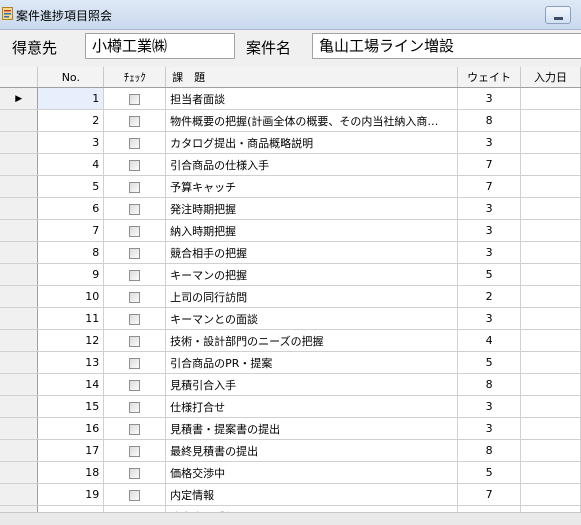 This screenshot has width=581, height=525. Describe the element at coordinates (19, 98) in the screenshot. I see `row-header: ▶` at that location.